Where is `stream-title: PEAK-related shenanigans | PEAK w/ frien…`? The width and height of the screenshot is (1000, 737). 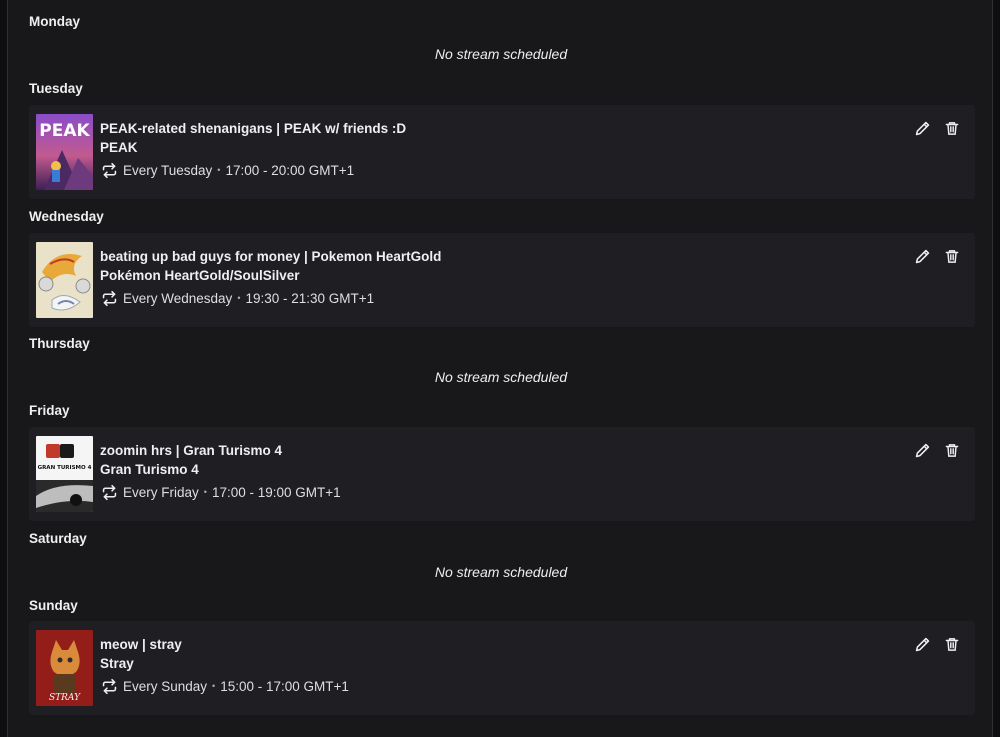
stream-title: PEAK-related shenanigans | PEAK w/ frien… is located at coordinates (253, 128).